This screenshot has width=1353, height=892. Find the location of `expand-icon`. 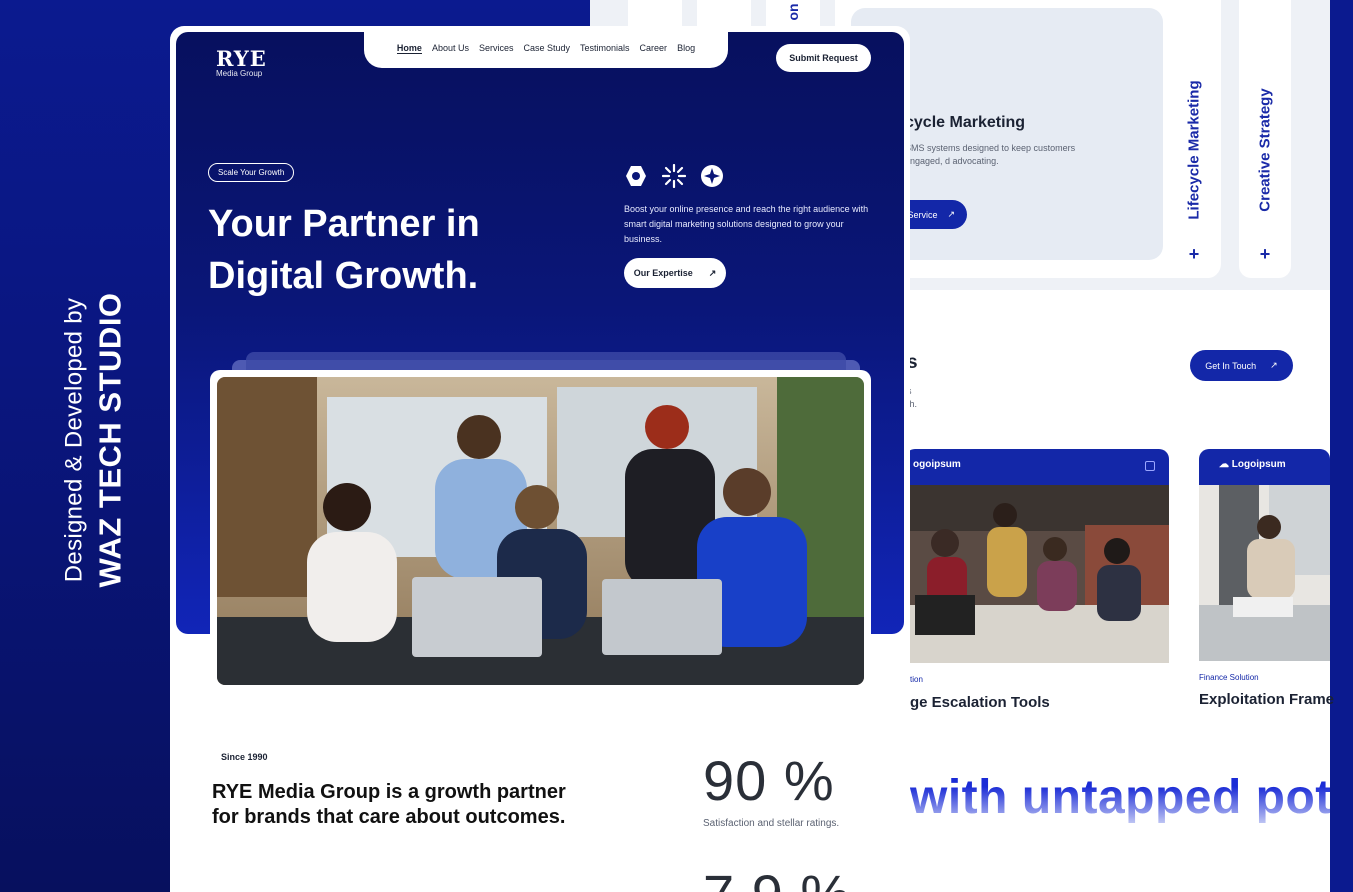

expand-icon is located at coordinates (1150, 466).